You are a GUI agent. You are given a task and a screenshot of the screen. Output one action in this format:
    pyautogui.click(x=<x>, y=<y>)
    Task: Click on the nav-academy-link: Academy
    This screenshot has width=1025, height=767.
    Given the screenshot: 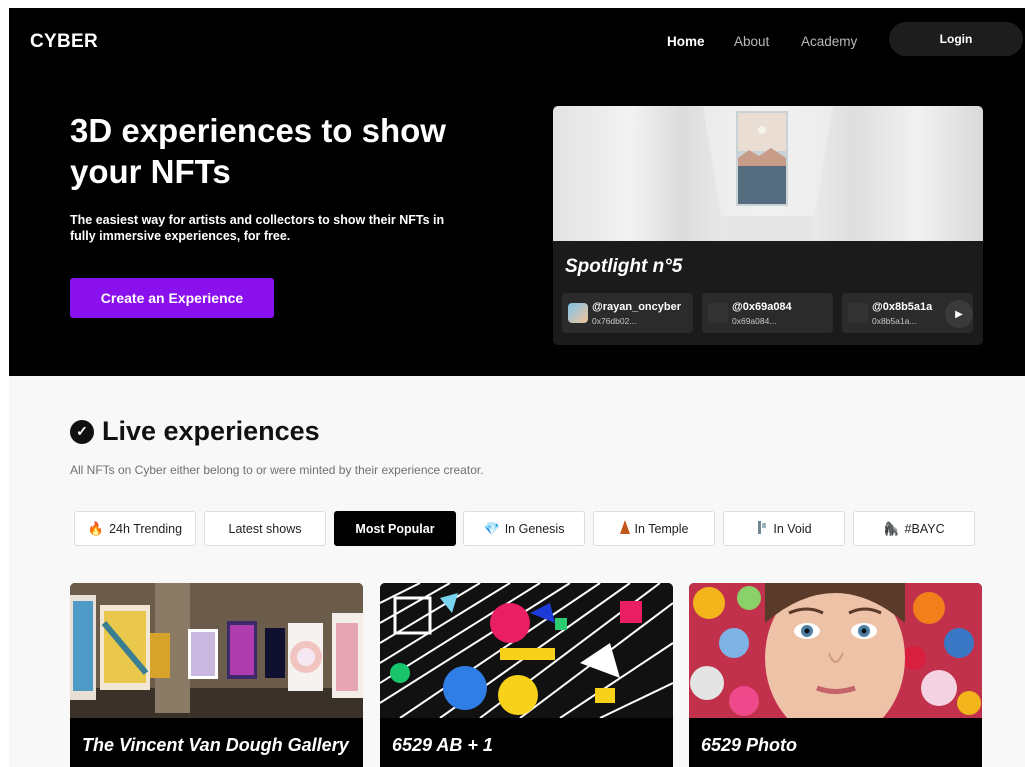 What is the action you would take?
    pyautogui.click(x=829, y=41)
    